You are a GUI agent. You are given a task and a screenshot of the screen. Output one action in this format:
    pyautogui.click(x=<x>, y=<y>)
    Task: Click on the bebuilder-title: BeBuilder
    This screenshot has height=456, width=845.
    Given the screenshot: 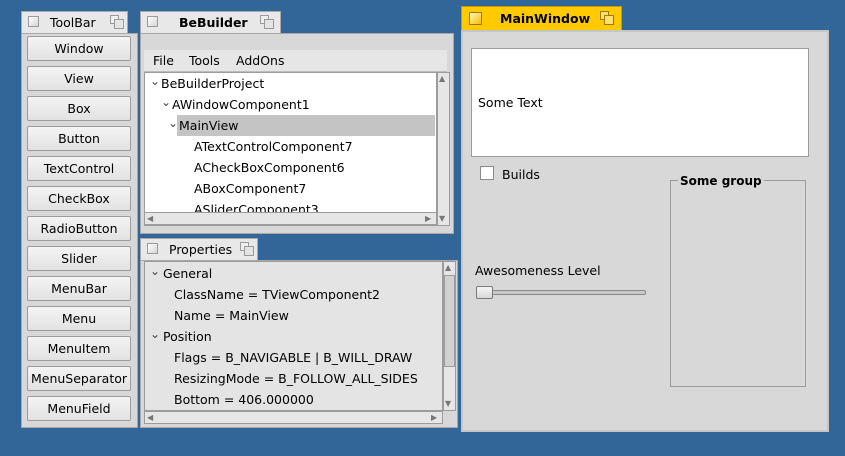 What is the action you would take?
    pyautogui.click(x=213, y=22)
    